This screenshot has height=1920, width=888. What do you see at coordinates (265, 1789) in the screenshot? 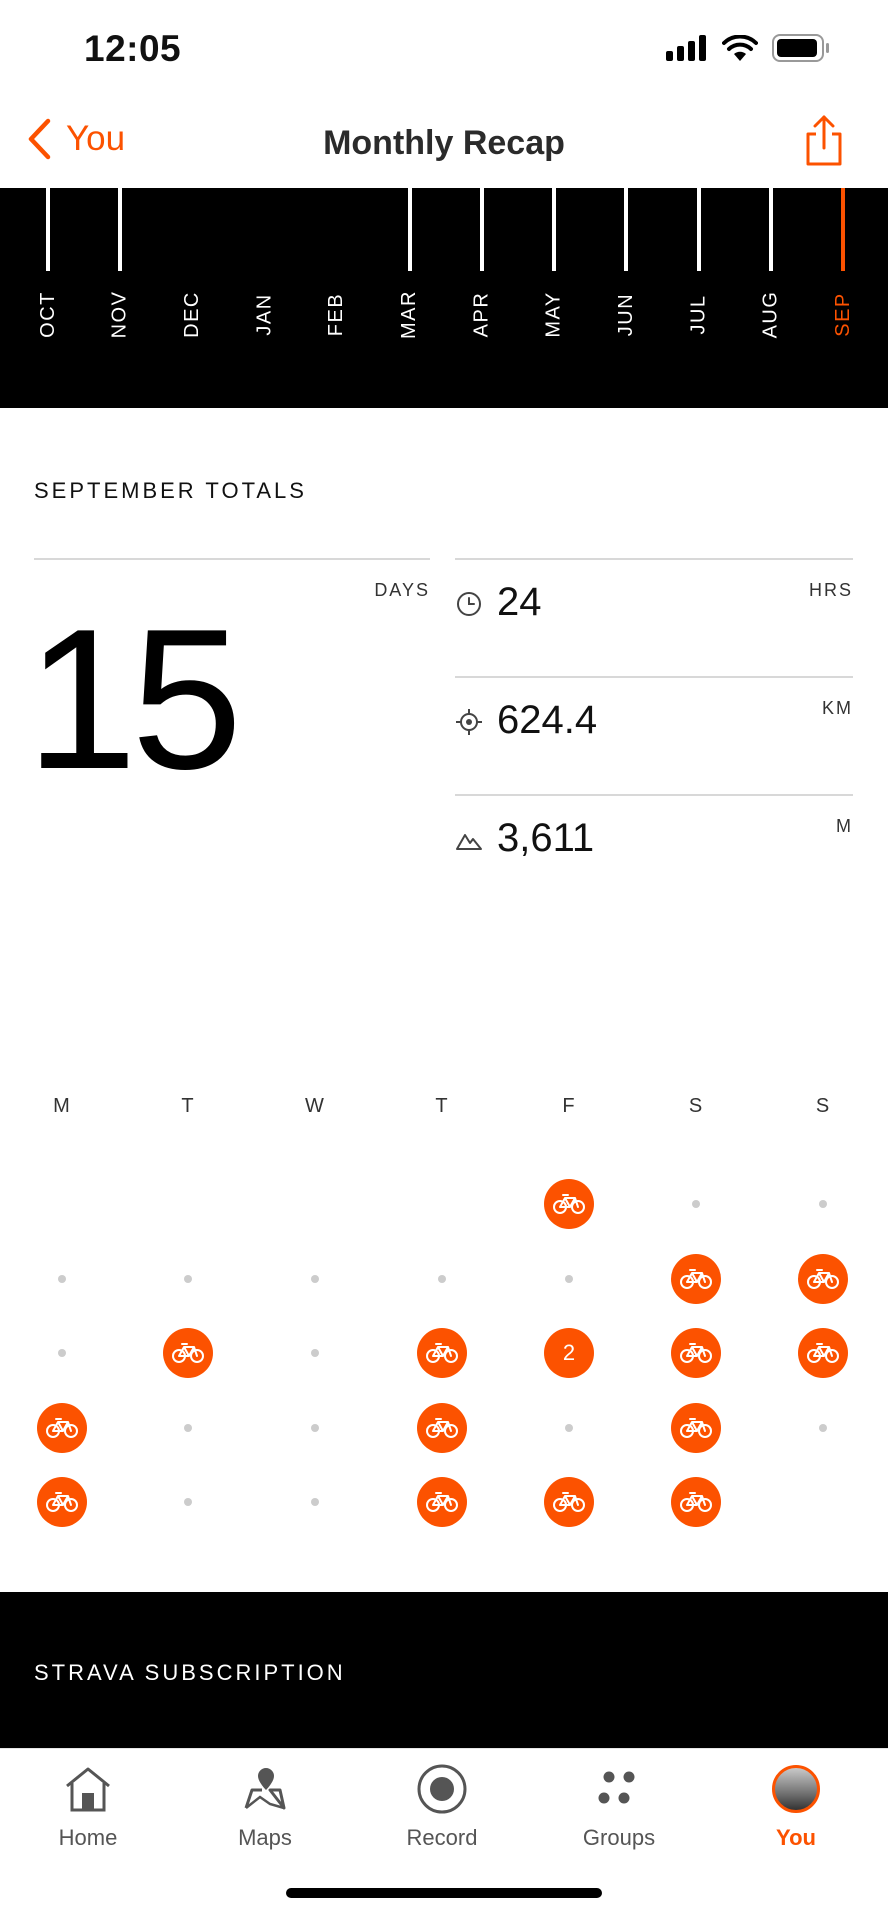
I see `maps-icon` at bounding box center [265, 1789].